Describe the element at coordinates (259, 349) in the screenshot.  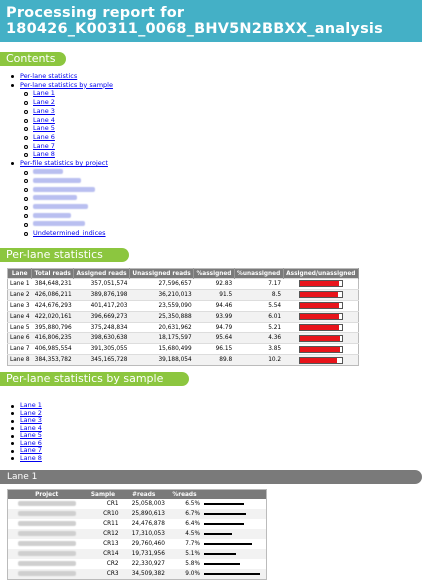
I see `percent-unassigned-cell: 3.85` at that location.